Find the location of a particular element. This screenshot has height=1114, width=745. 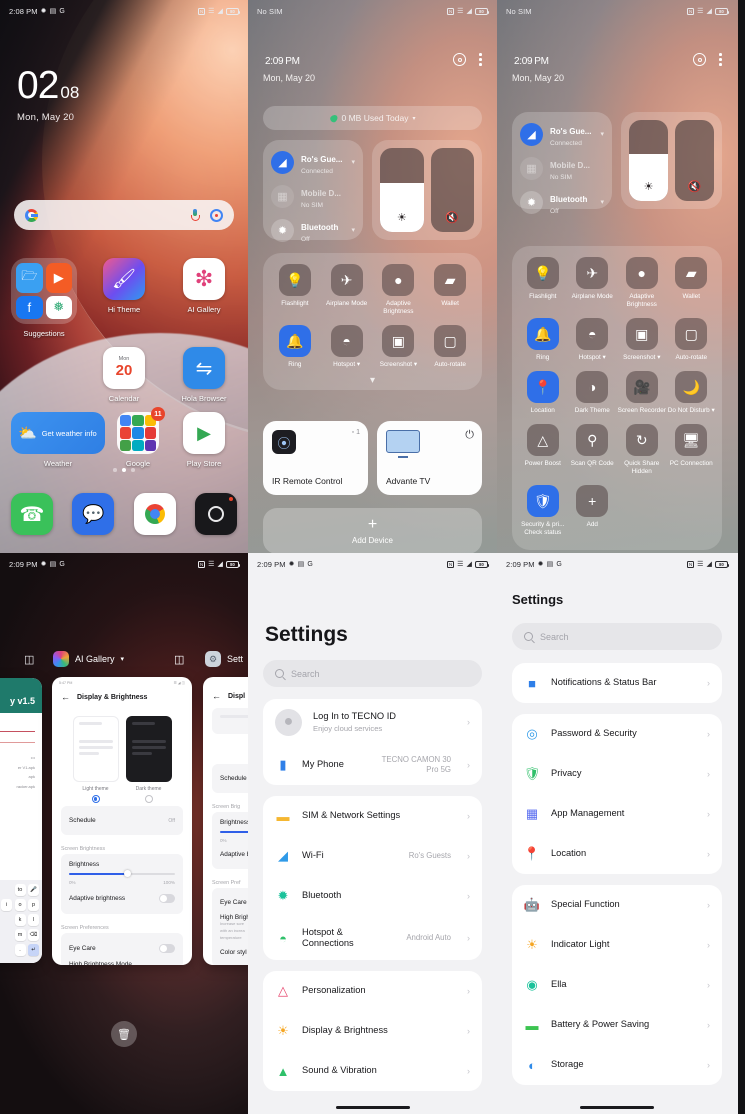

settings-item-app-management: ▦ App Management › is located at coordinates (617, 814).